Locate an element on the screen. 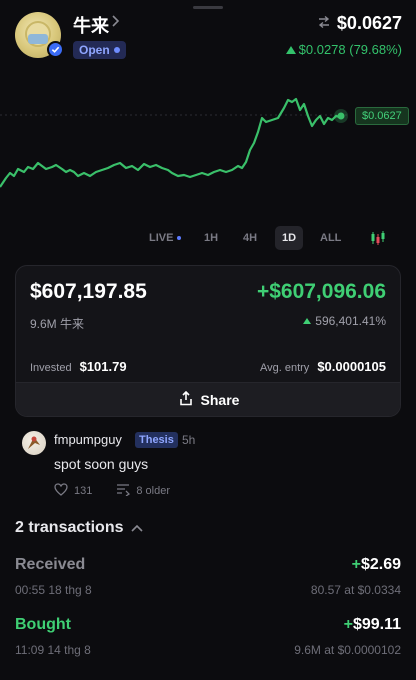  share-button: Share is located at coordinates (208, 399).